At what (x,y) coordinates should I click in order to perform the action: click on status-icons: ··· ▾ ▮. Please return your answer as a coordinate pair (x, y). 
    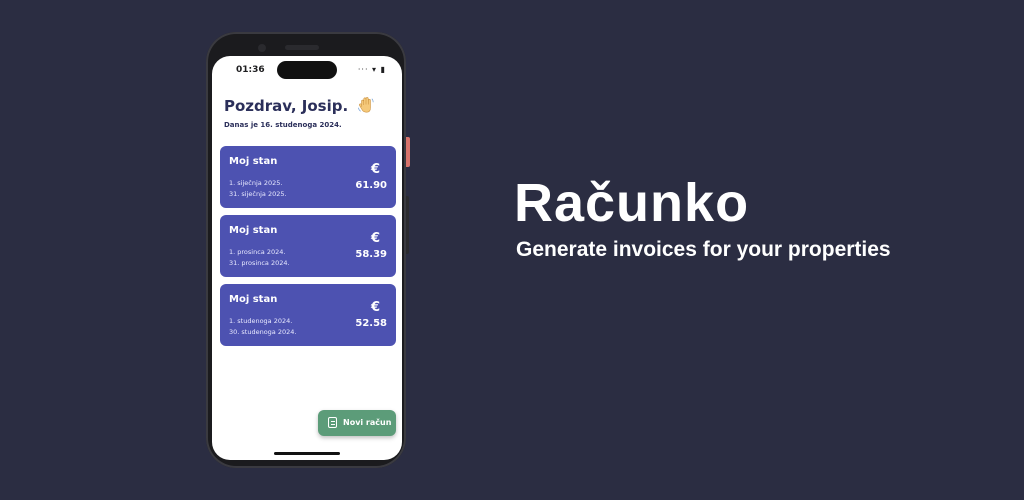
    Looking at the image, I should click on (371, 69).